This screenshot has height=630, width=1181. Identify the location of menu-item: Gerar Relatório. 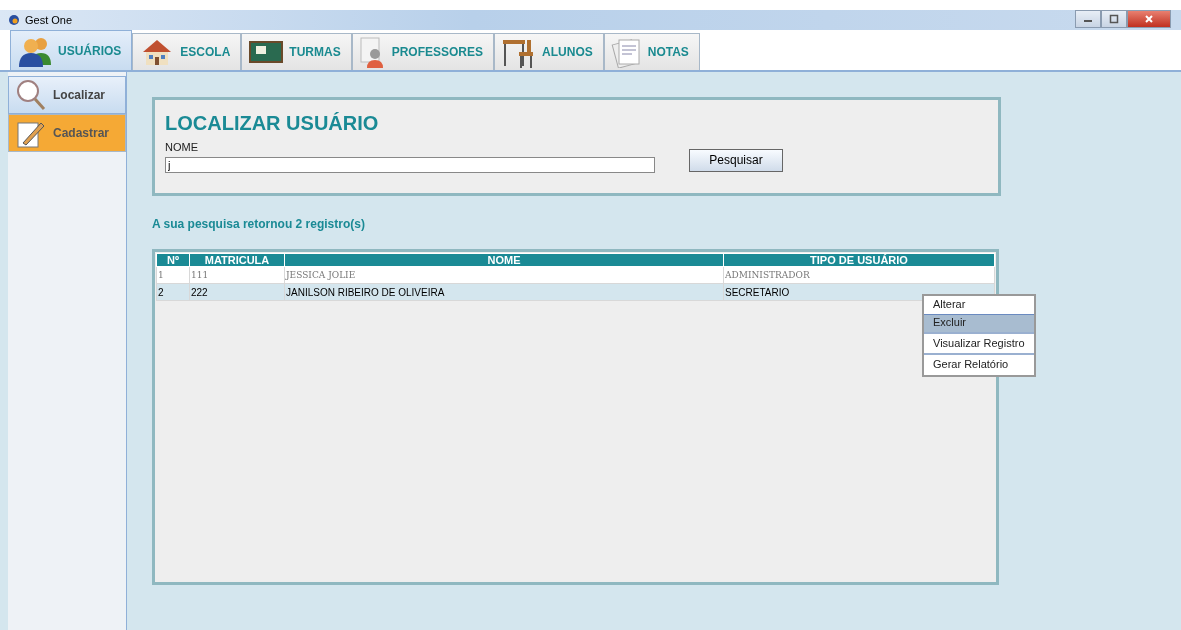
(979, 365).